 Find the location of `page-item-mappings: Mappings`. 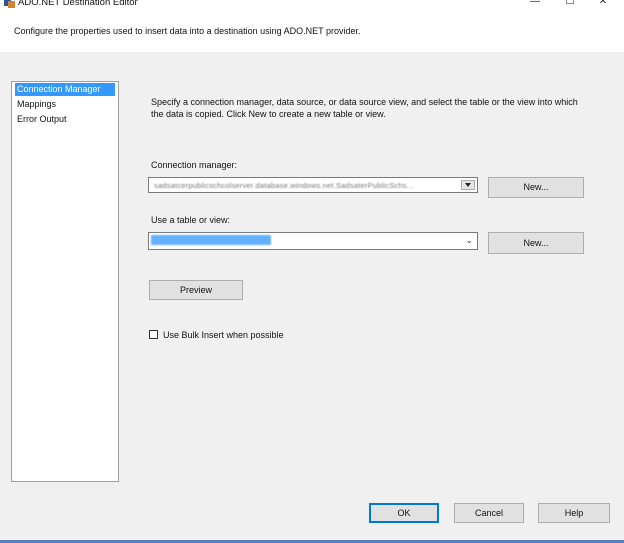

page-item-mappings: Mappings is located at coordinates (36, 104).